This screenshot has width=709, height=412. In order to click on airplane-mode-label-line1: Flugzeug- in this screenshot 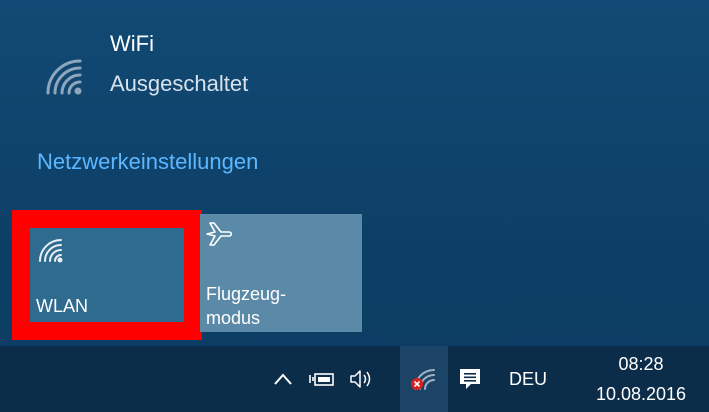, I will do `click(246, 294)`.